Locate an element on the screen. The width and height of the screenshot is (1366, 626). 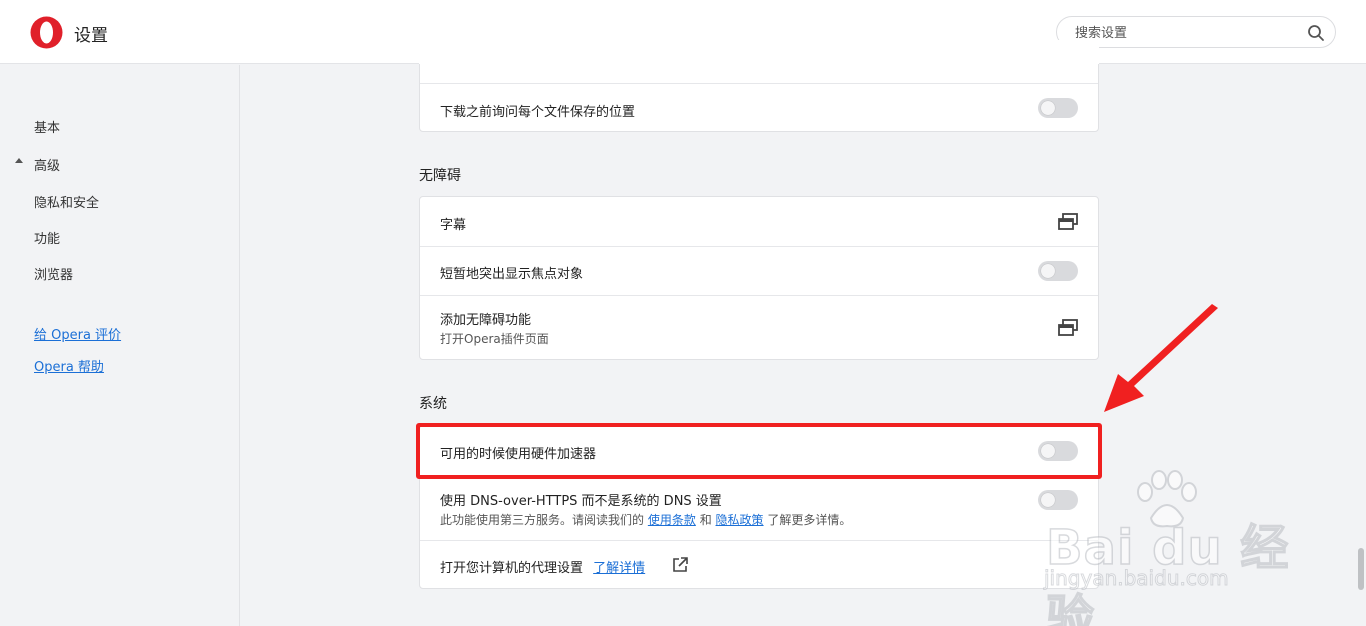
proxy-settings-row: 打开您计算机的代理设置 了解详情 is located at coordinates (759, 564).